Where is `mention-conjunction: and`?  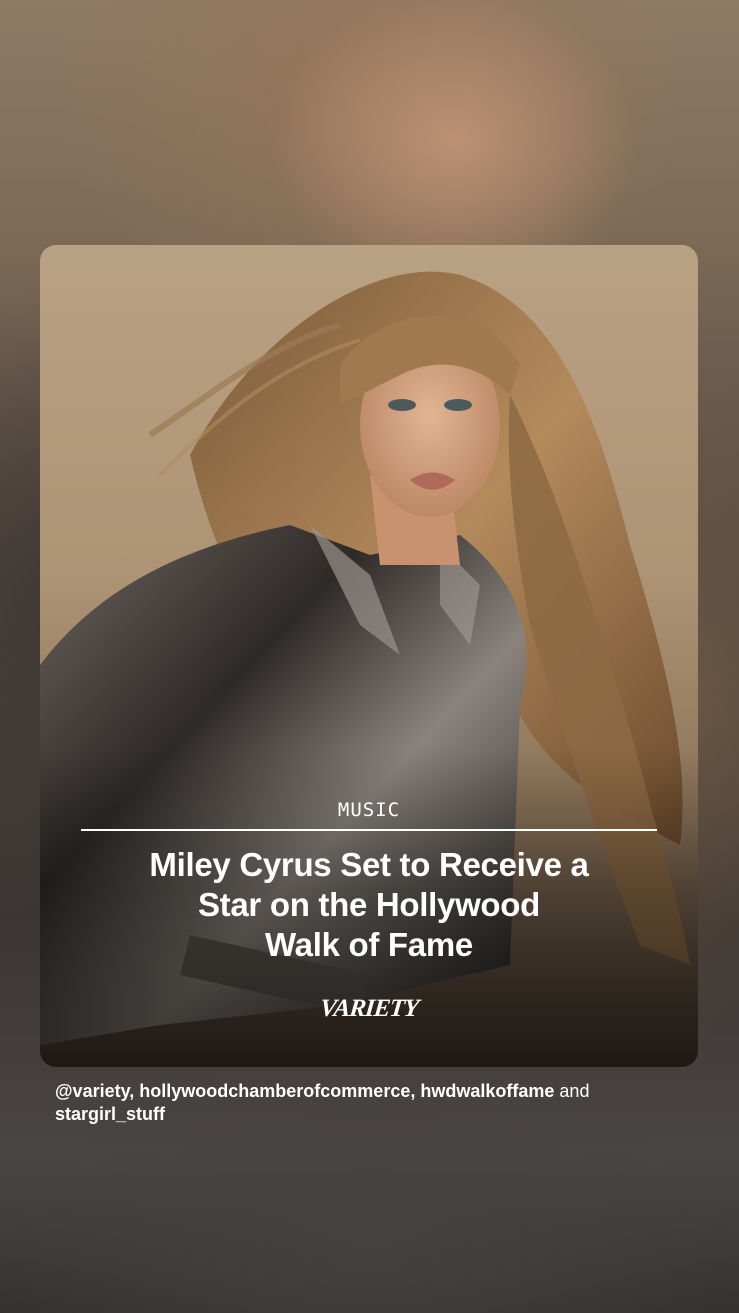
mention-conjunction: and is located at coordinates (574, 1091).